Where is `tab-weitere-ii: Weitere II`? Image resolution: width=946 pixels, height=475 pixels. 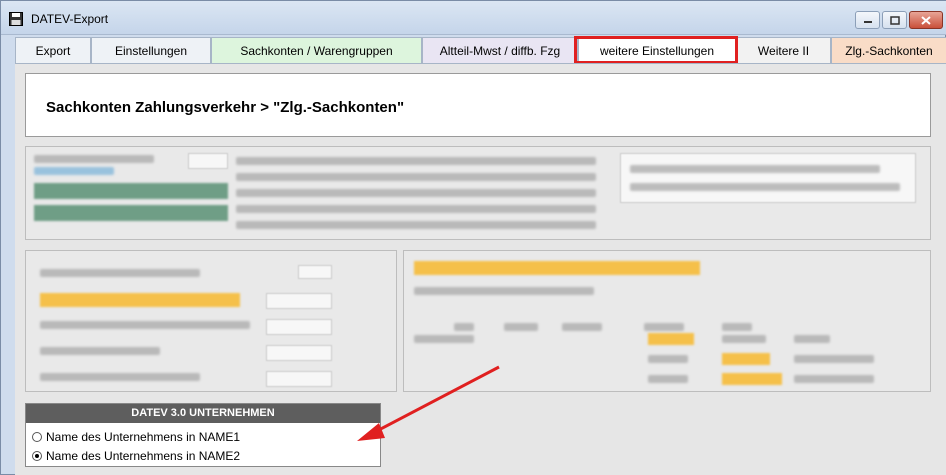
tab-weitere-ii: Weitere II is located at coordinates (783, 50).